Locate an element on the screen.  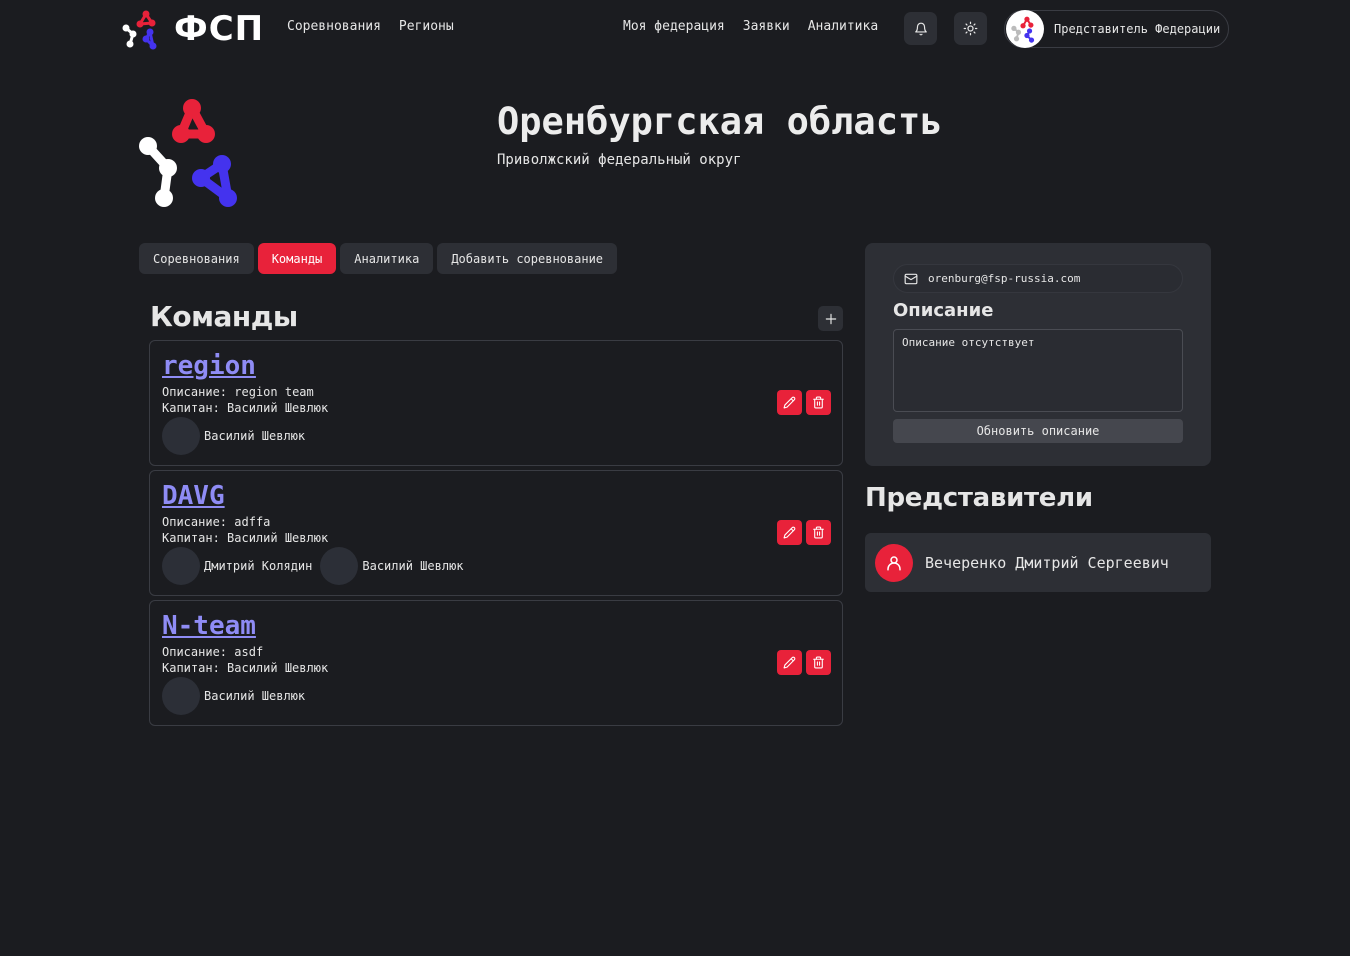
tab-analytics: Аналитика is located at coordinates (387, 258).